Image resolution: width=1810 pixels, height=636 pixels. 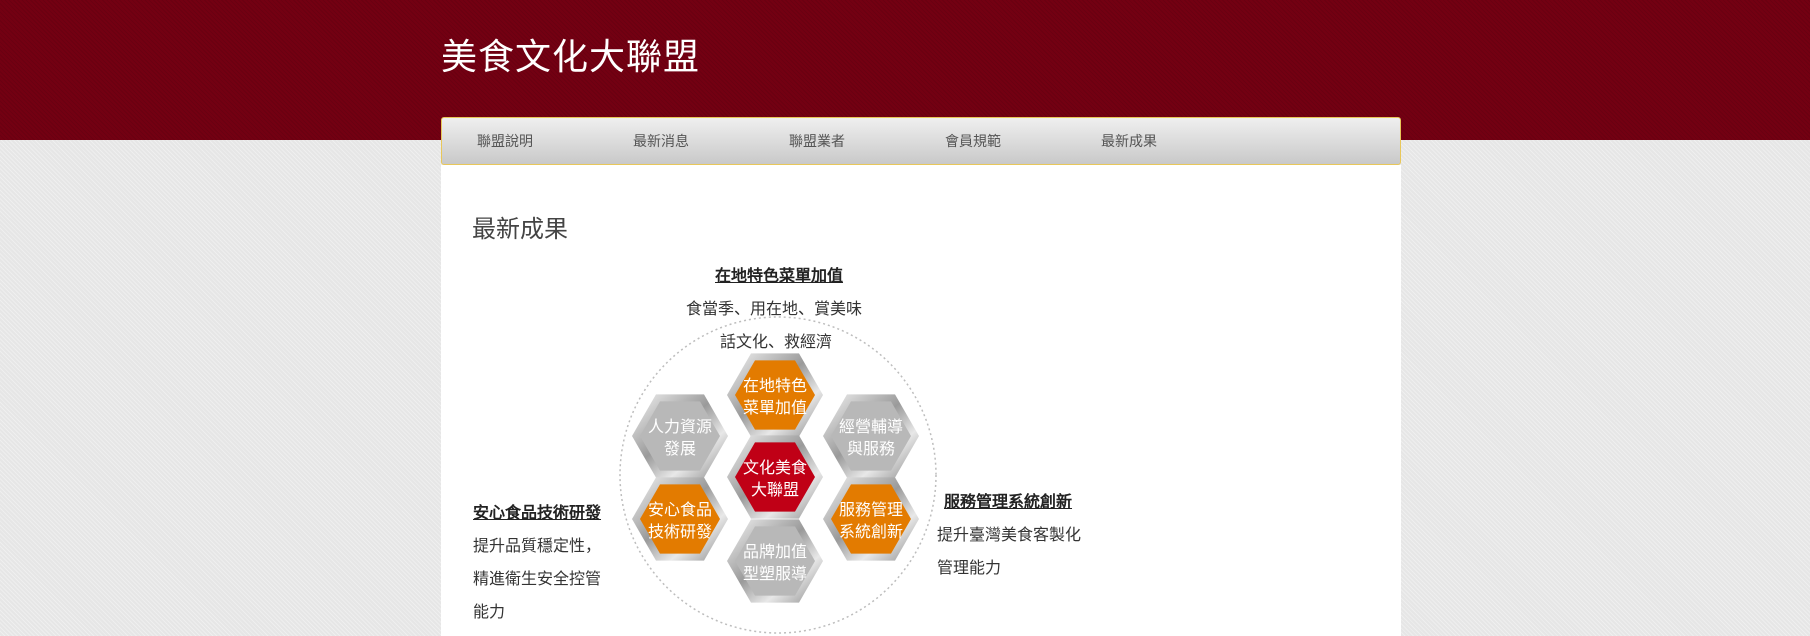 I want to click on annotation-right-line: 提升臺灣美食客製化, so click(x=1009, y=534).